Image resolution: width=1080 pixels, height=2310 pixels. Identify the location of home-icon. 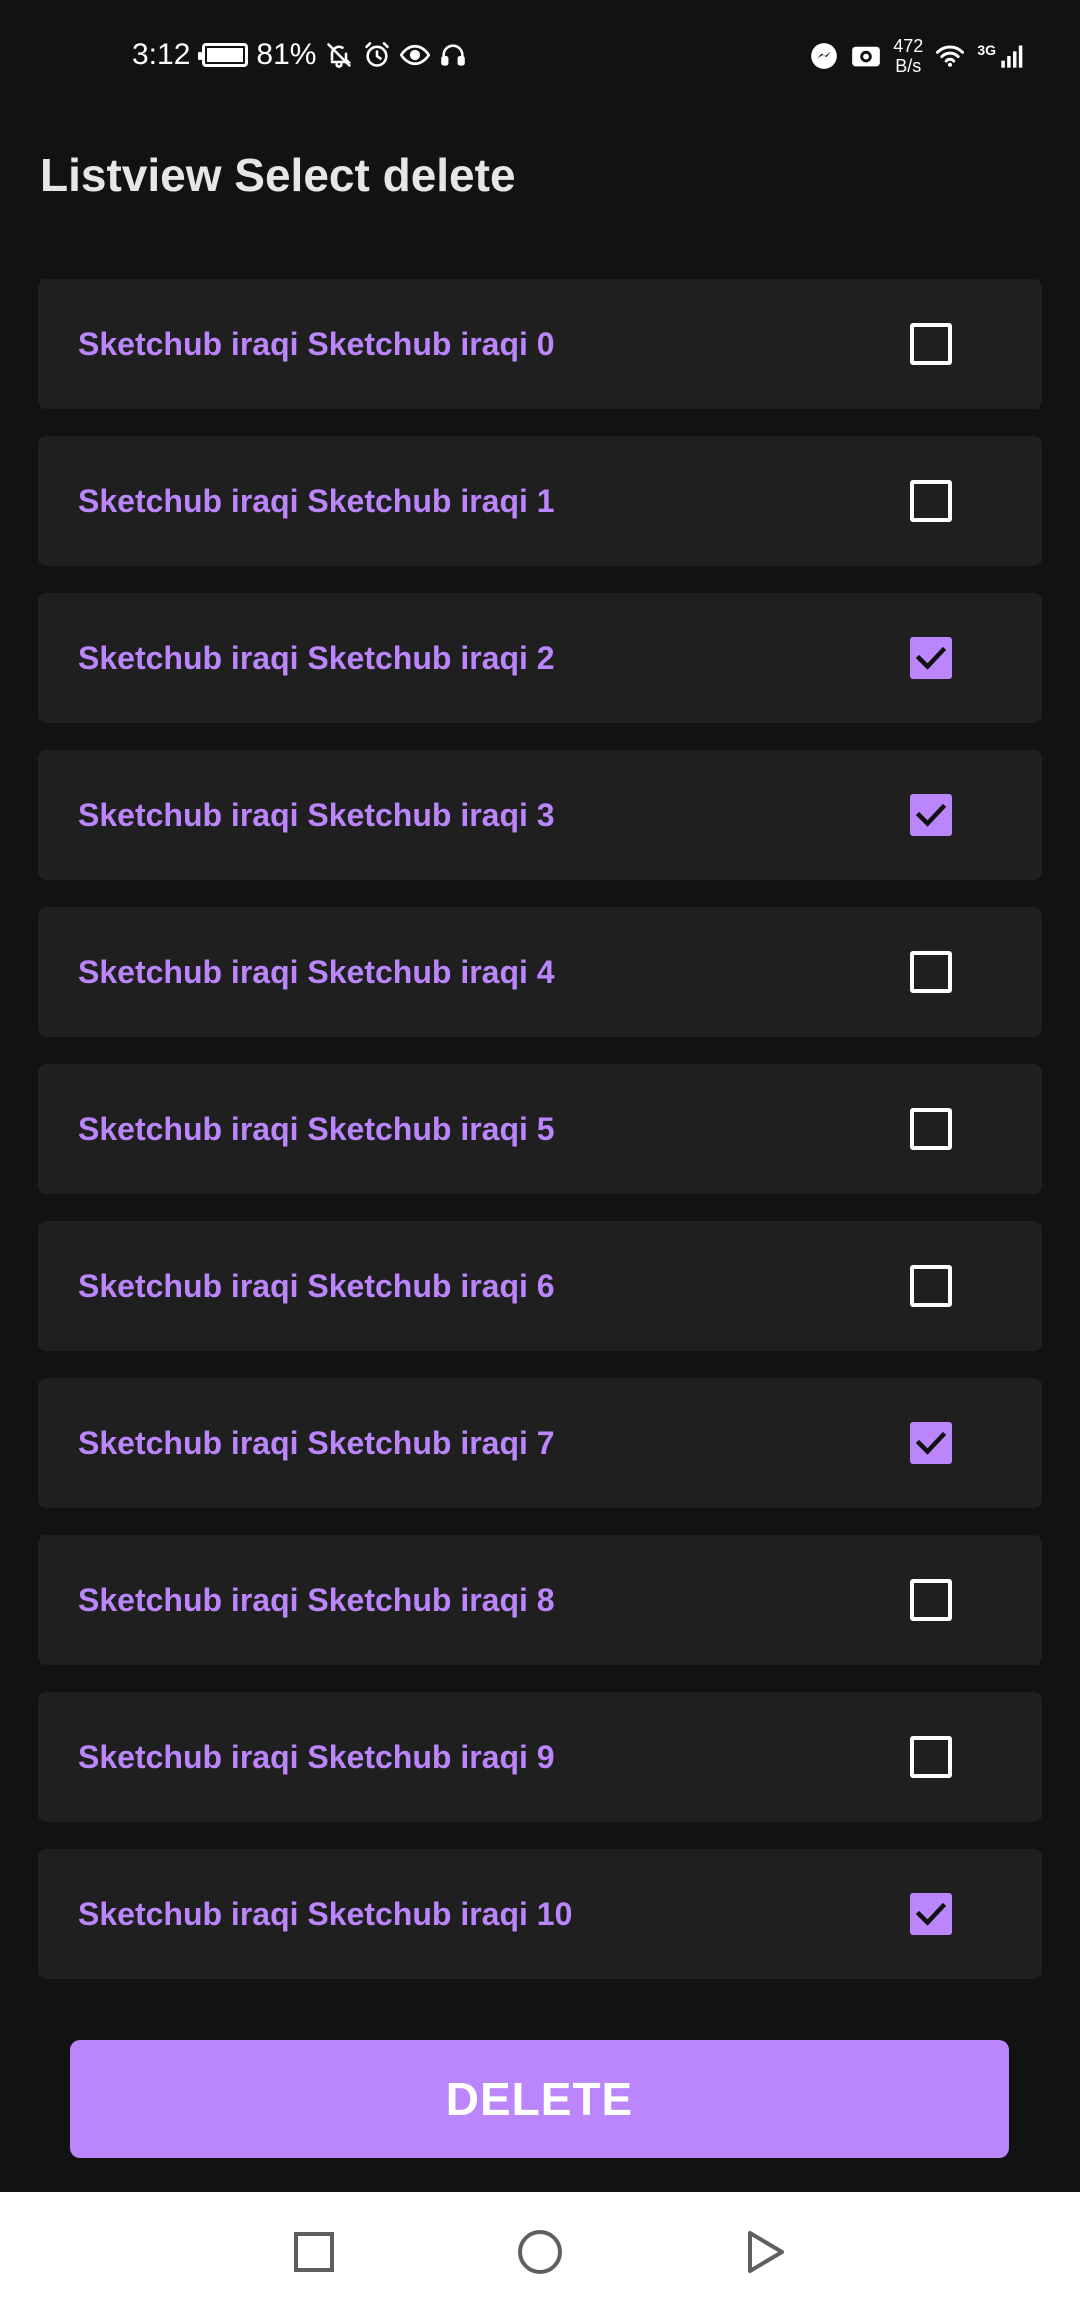
(540, 2252).